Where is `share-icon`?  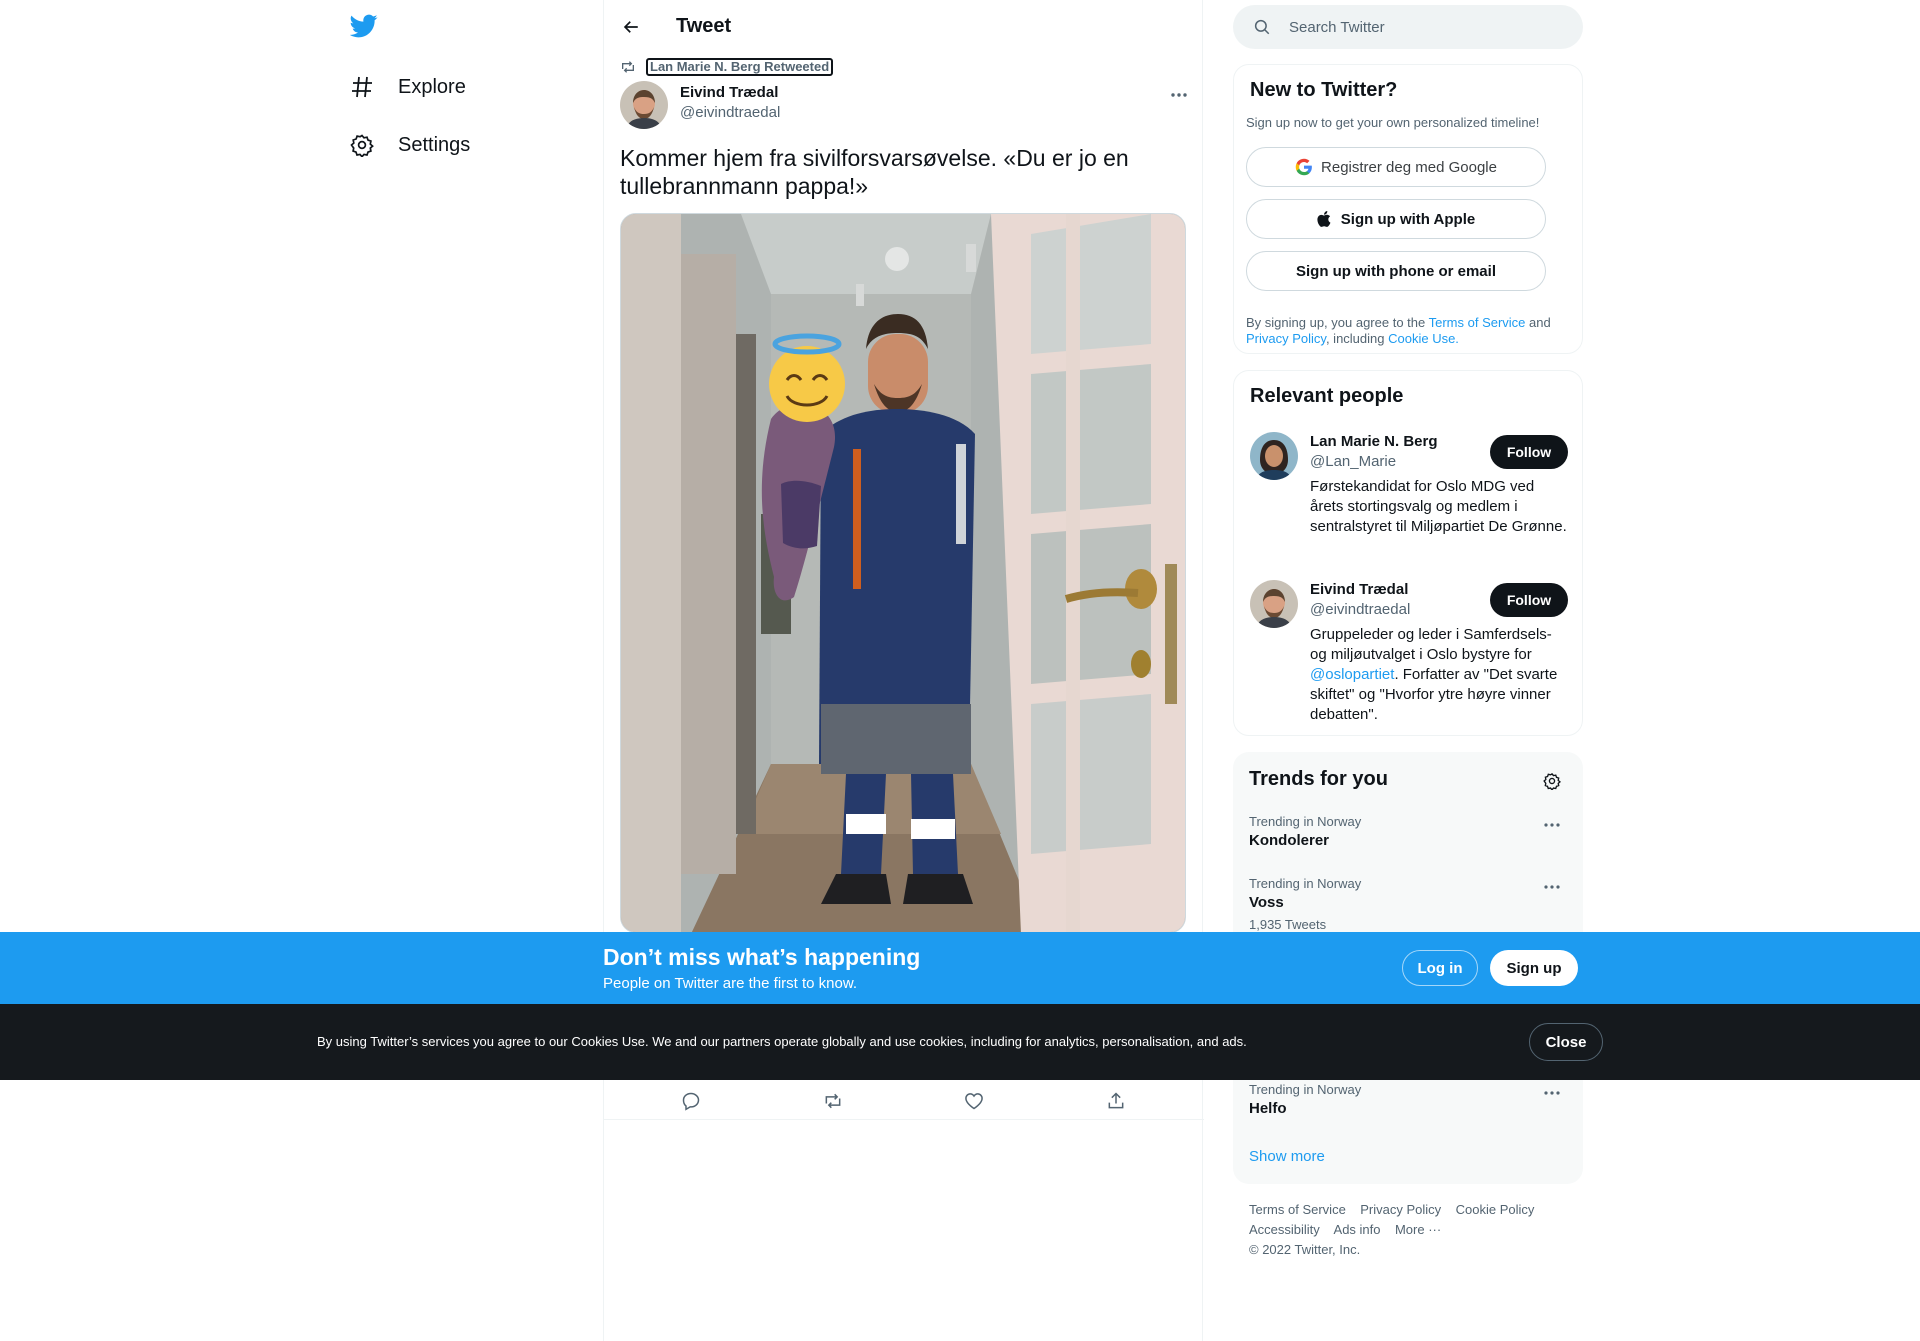 share-icon is located at coordinates (1116, 1101).